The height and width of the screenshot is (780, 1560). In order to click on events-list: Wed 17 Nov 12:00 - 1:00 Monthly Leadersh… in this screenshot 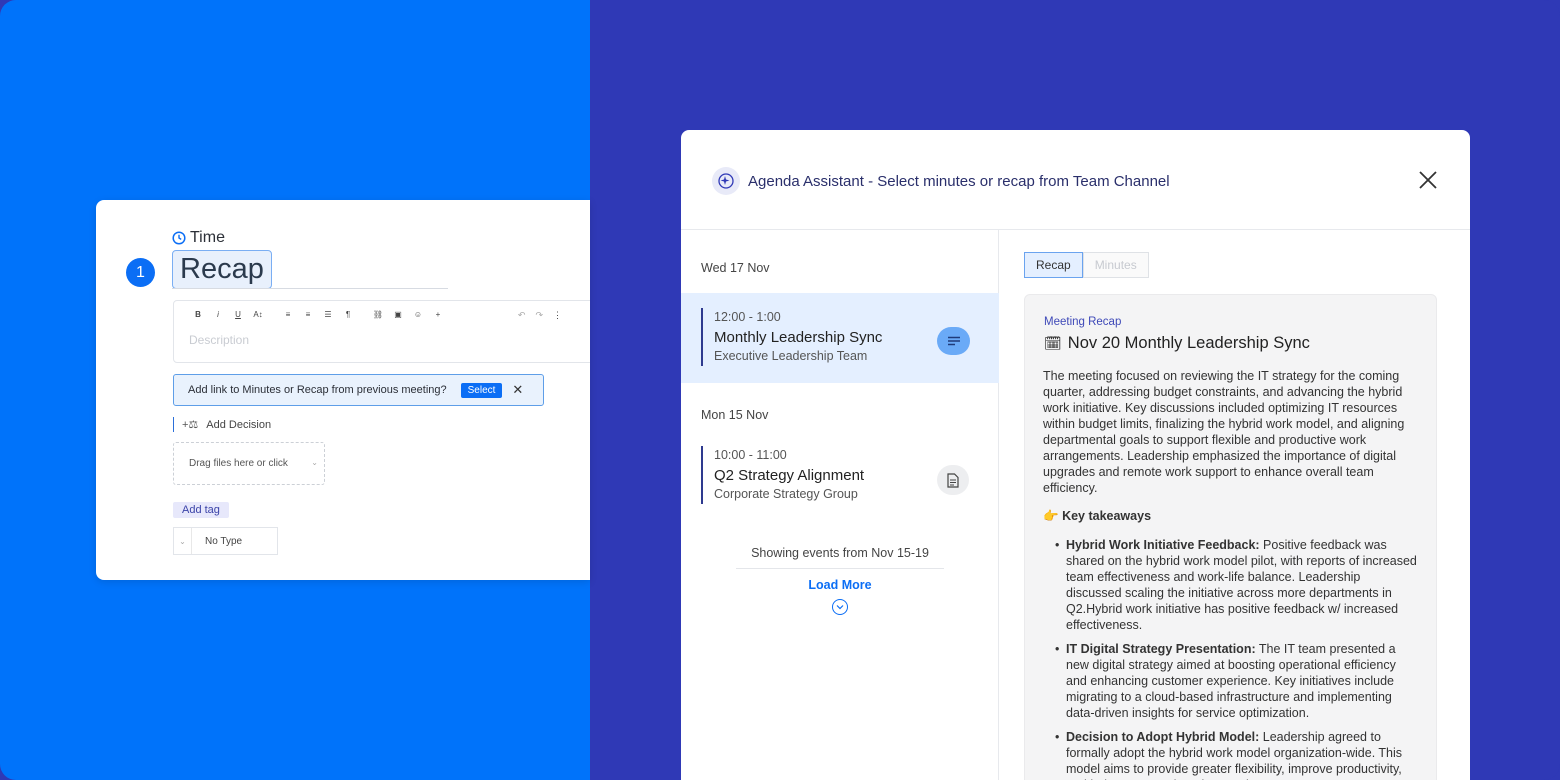, I will do `click(840, 505)`.